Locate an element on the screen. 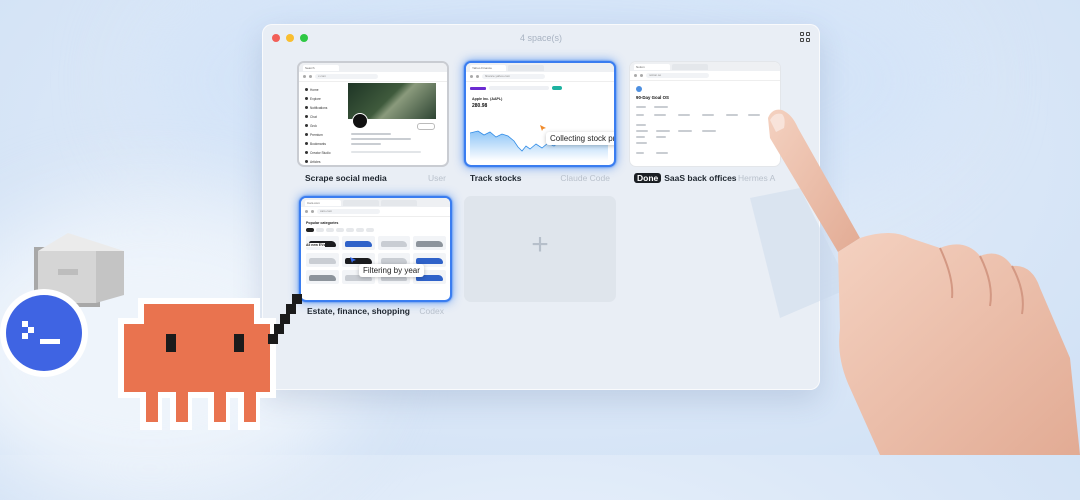  space-name: Done SaaS back offices is located at coordinates (685, 178).